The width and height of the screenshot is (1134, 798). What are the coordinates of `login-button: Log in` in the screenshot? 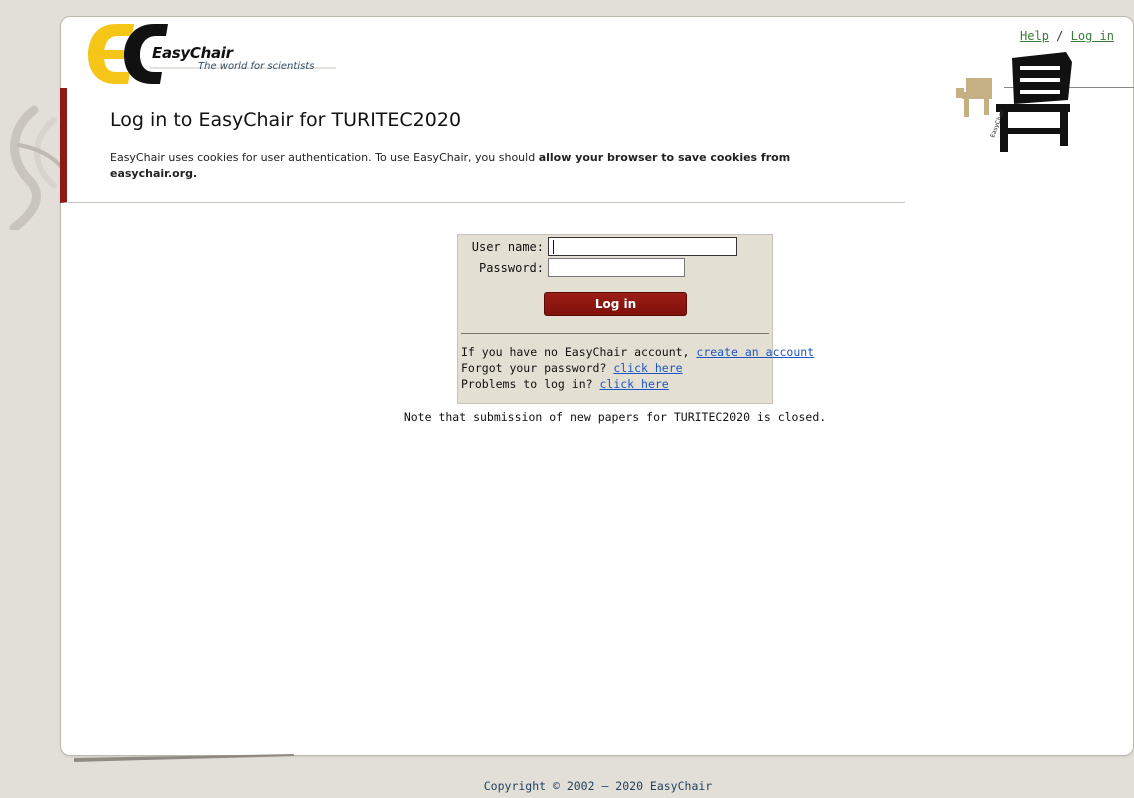 It's located at (615, 304).